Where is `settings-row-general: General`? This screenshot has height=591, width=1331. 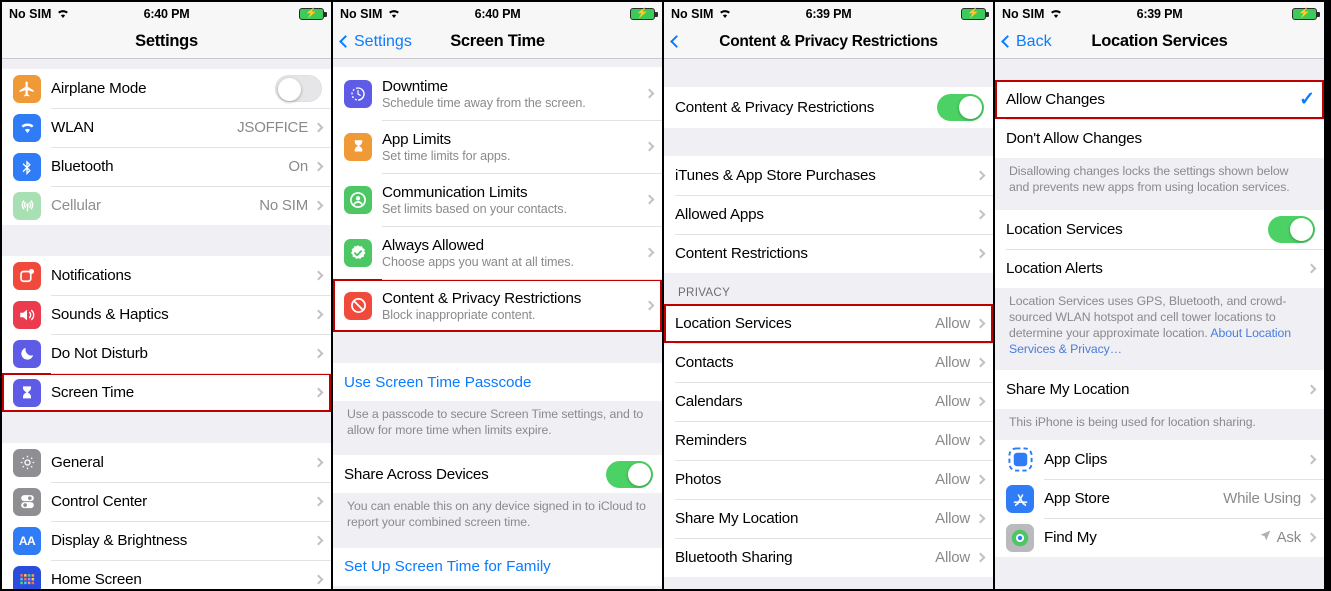 settings-row-general: General is located at coordinates (166, 462).